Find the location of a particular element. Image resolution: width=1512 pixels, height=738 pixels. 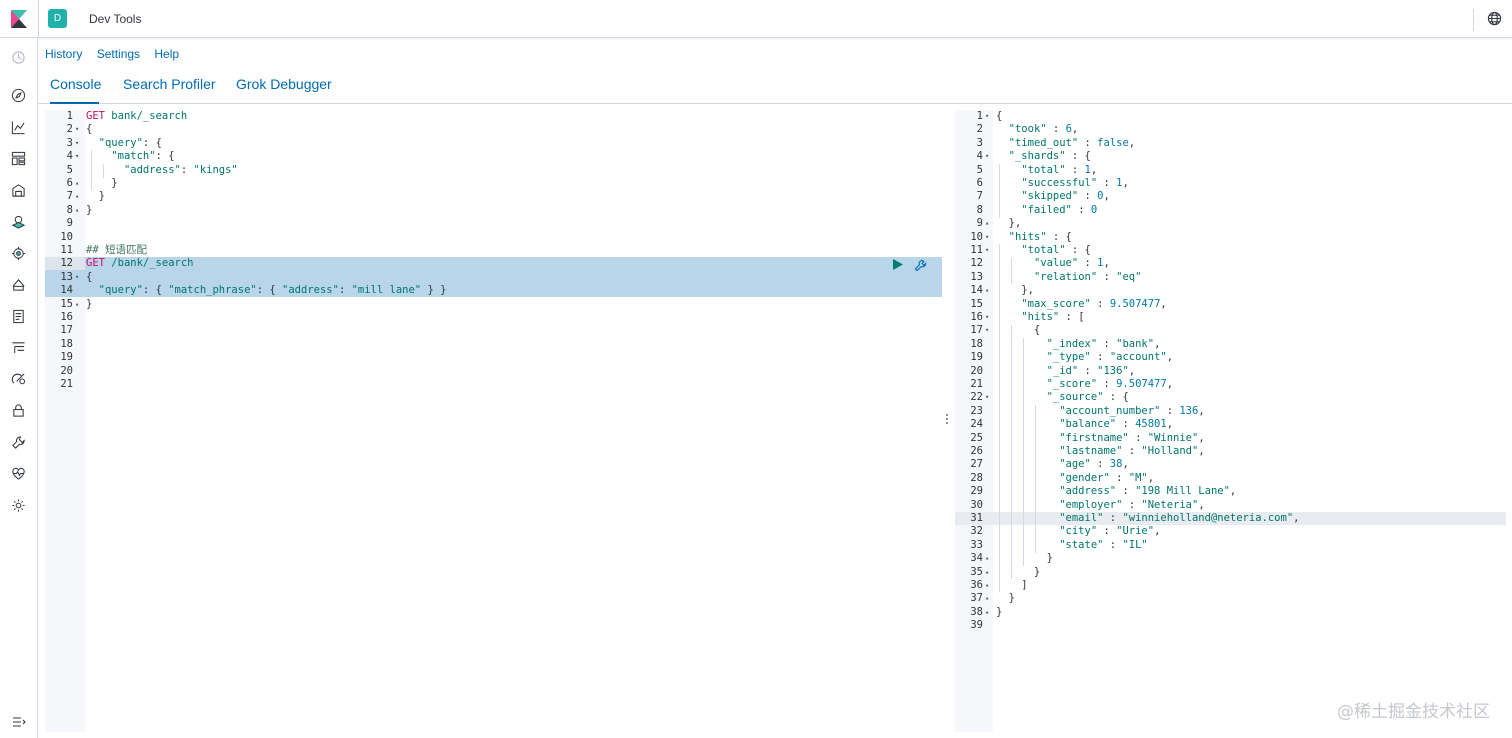

help-globe-icon is located at coordinates (1494, 18).